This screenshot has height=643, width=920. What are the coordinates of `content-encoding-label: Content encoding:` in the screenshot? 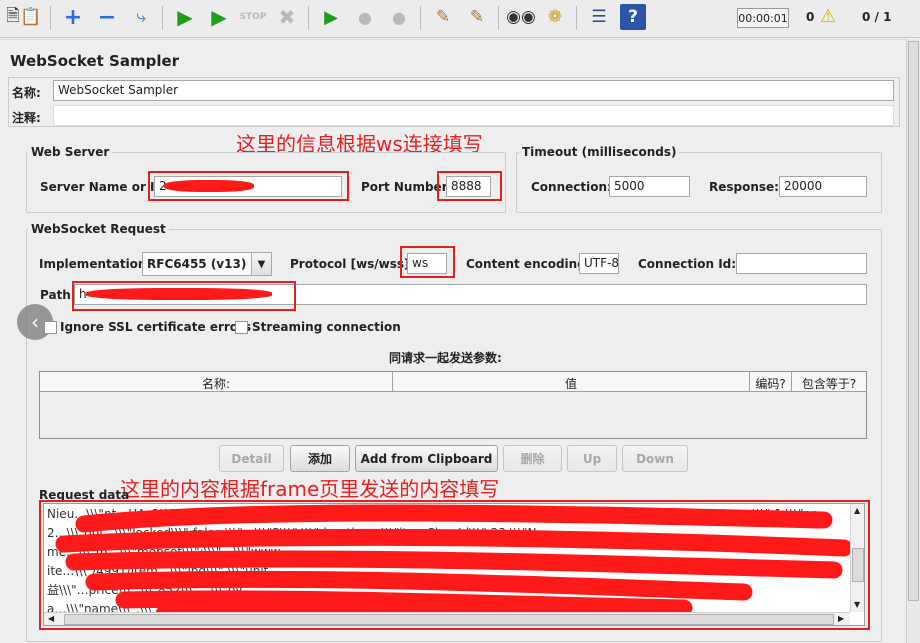 It's located at (528, 264).